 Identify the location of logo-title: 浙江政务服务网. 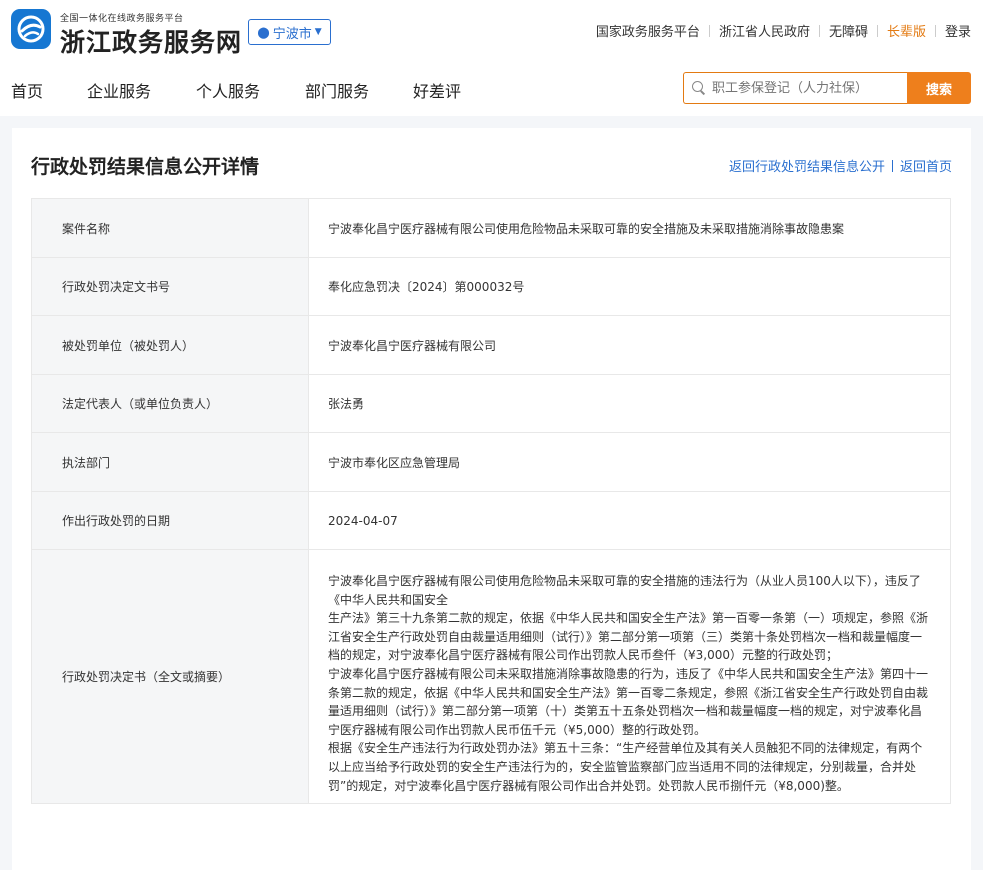
(151, 41).